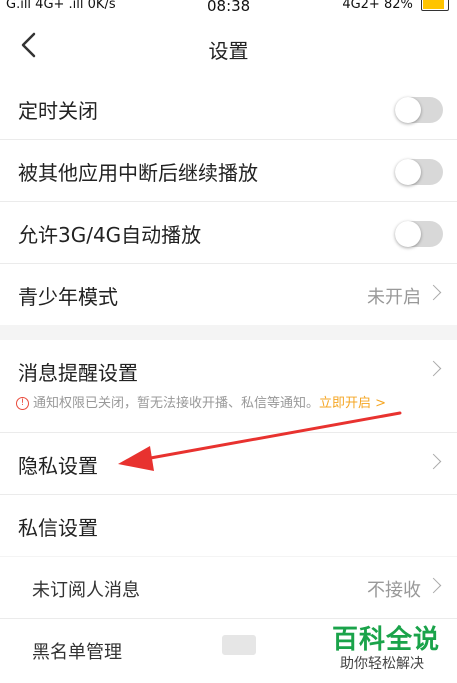  What do you see at coordinates (382, 664) in the screenshot?
I see `watermark-subtitle: 助你轻松解决` at bounding box center [382, 664].